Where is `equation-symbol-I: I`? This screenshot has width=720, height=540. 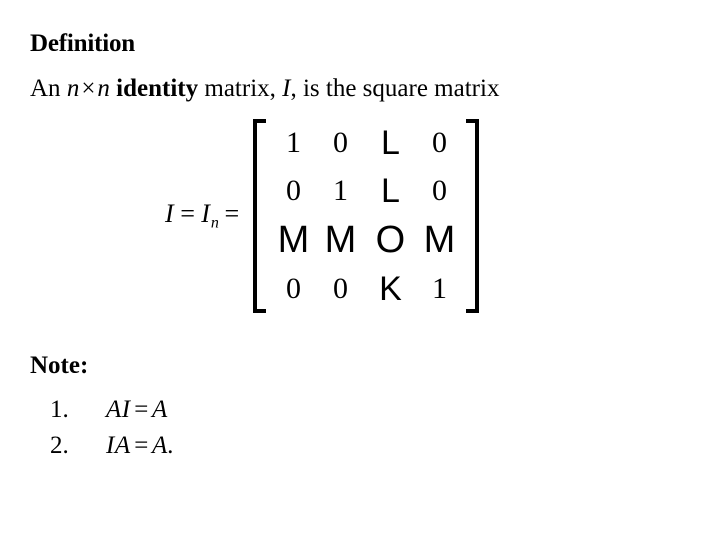 equation-symbol-I: I is located at coordinates (170, 214).